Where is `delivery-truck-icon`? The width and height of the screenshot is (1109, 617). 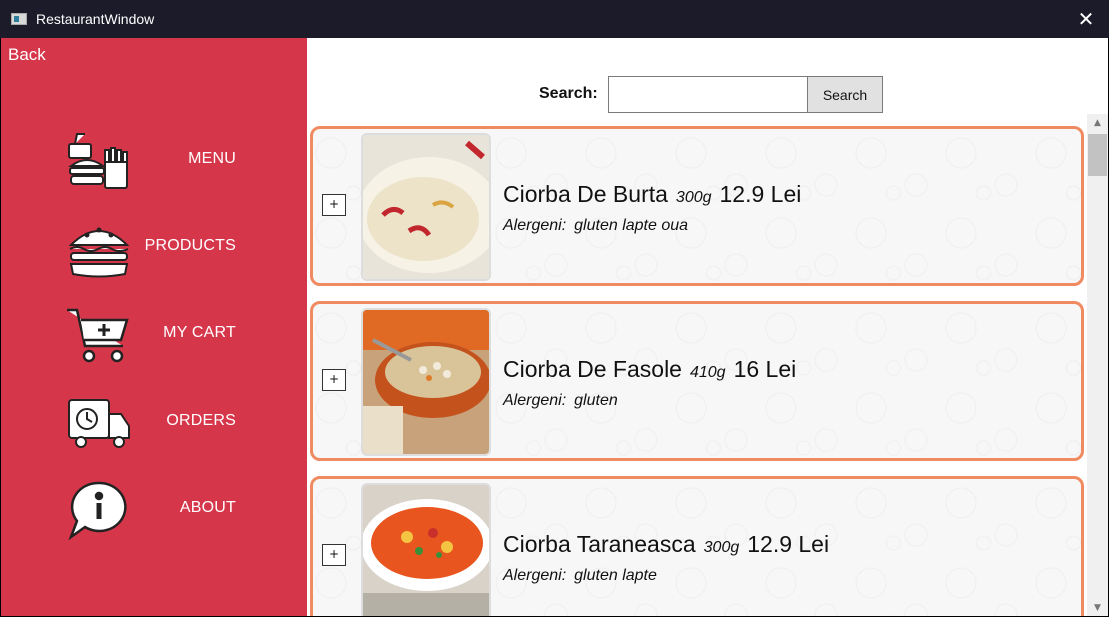
delivery-truck-icon is located at coordinates (99, 423).